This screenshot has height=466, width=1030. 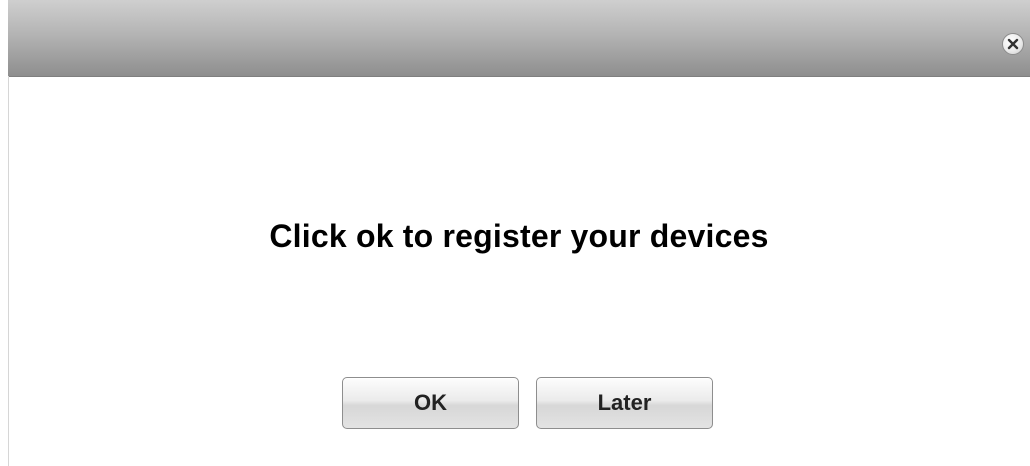 I want to click on later-button-label: Later, so click(x=624, y=402).